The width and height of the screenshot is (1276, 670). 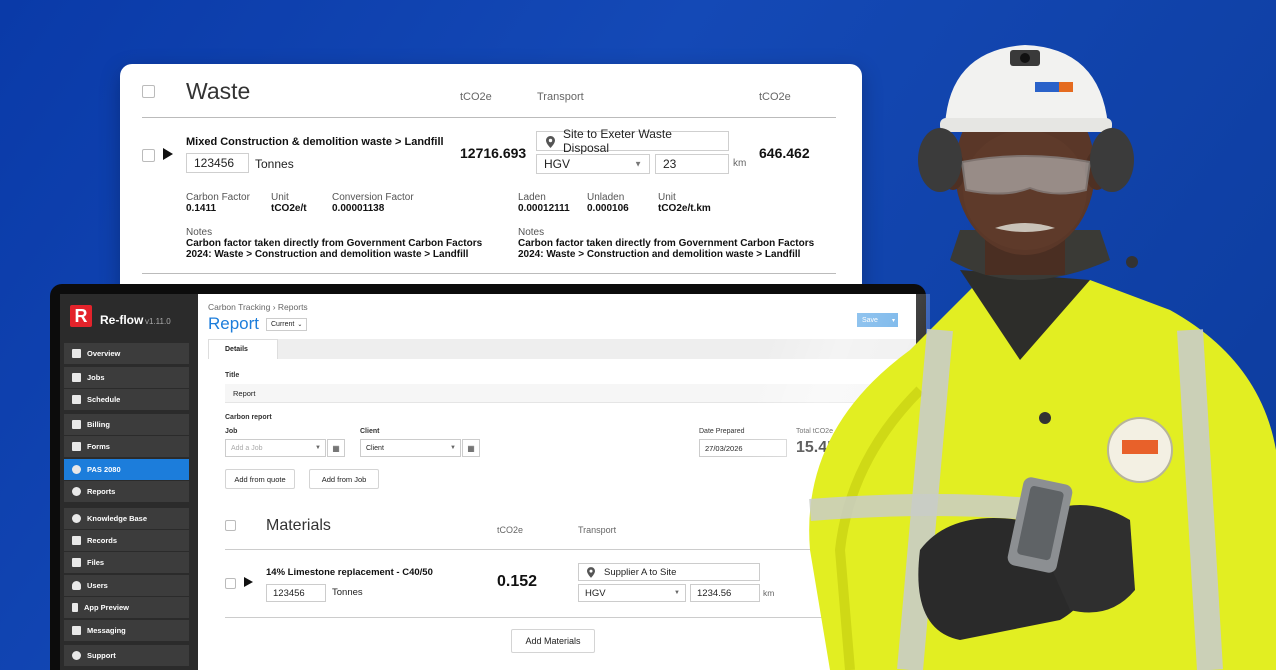 I want to click on route-input: Site to Exeter Waste Disposal, so click(x=632, y=141).